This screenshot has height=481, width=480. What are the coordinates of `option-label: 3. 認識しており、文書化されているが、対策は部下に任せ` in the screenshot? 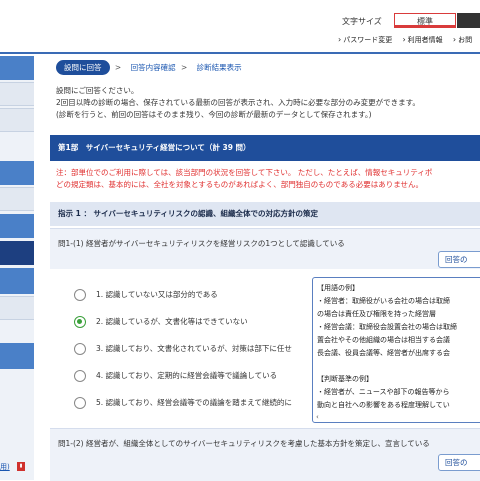 It's located at (194, 348).